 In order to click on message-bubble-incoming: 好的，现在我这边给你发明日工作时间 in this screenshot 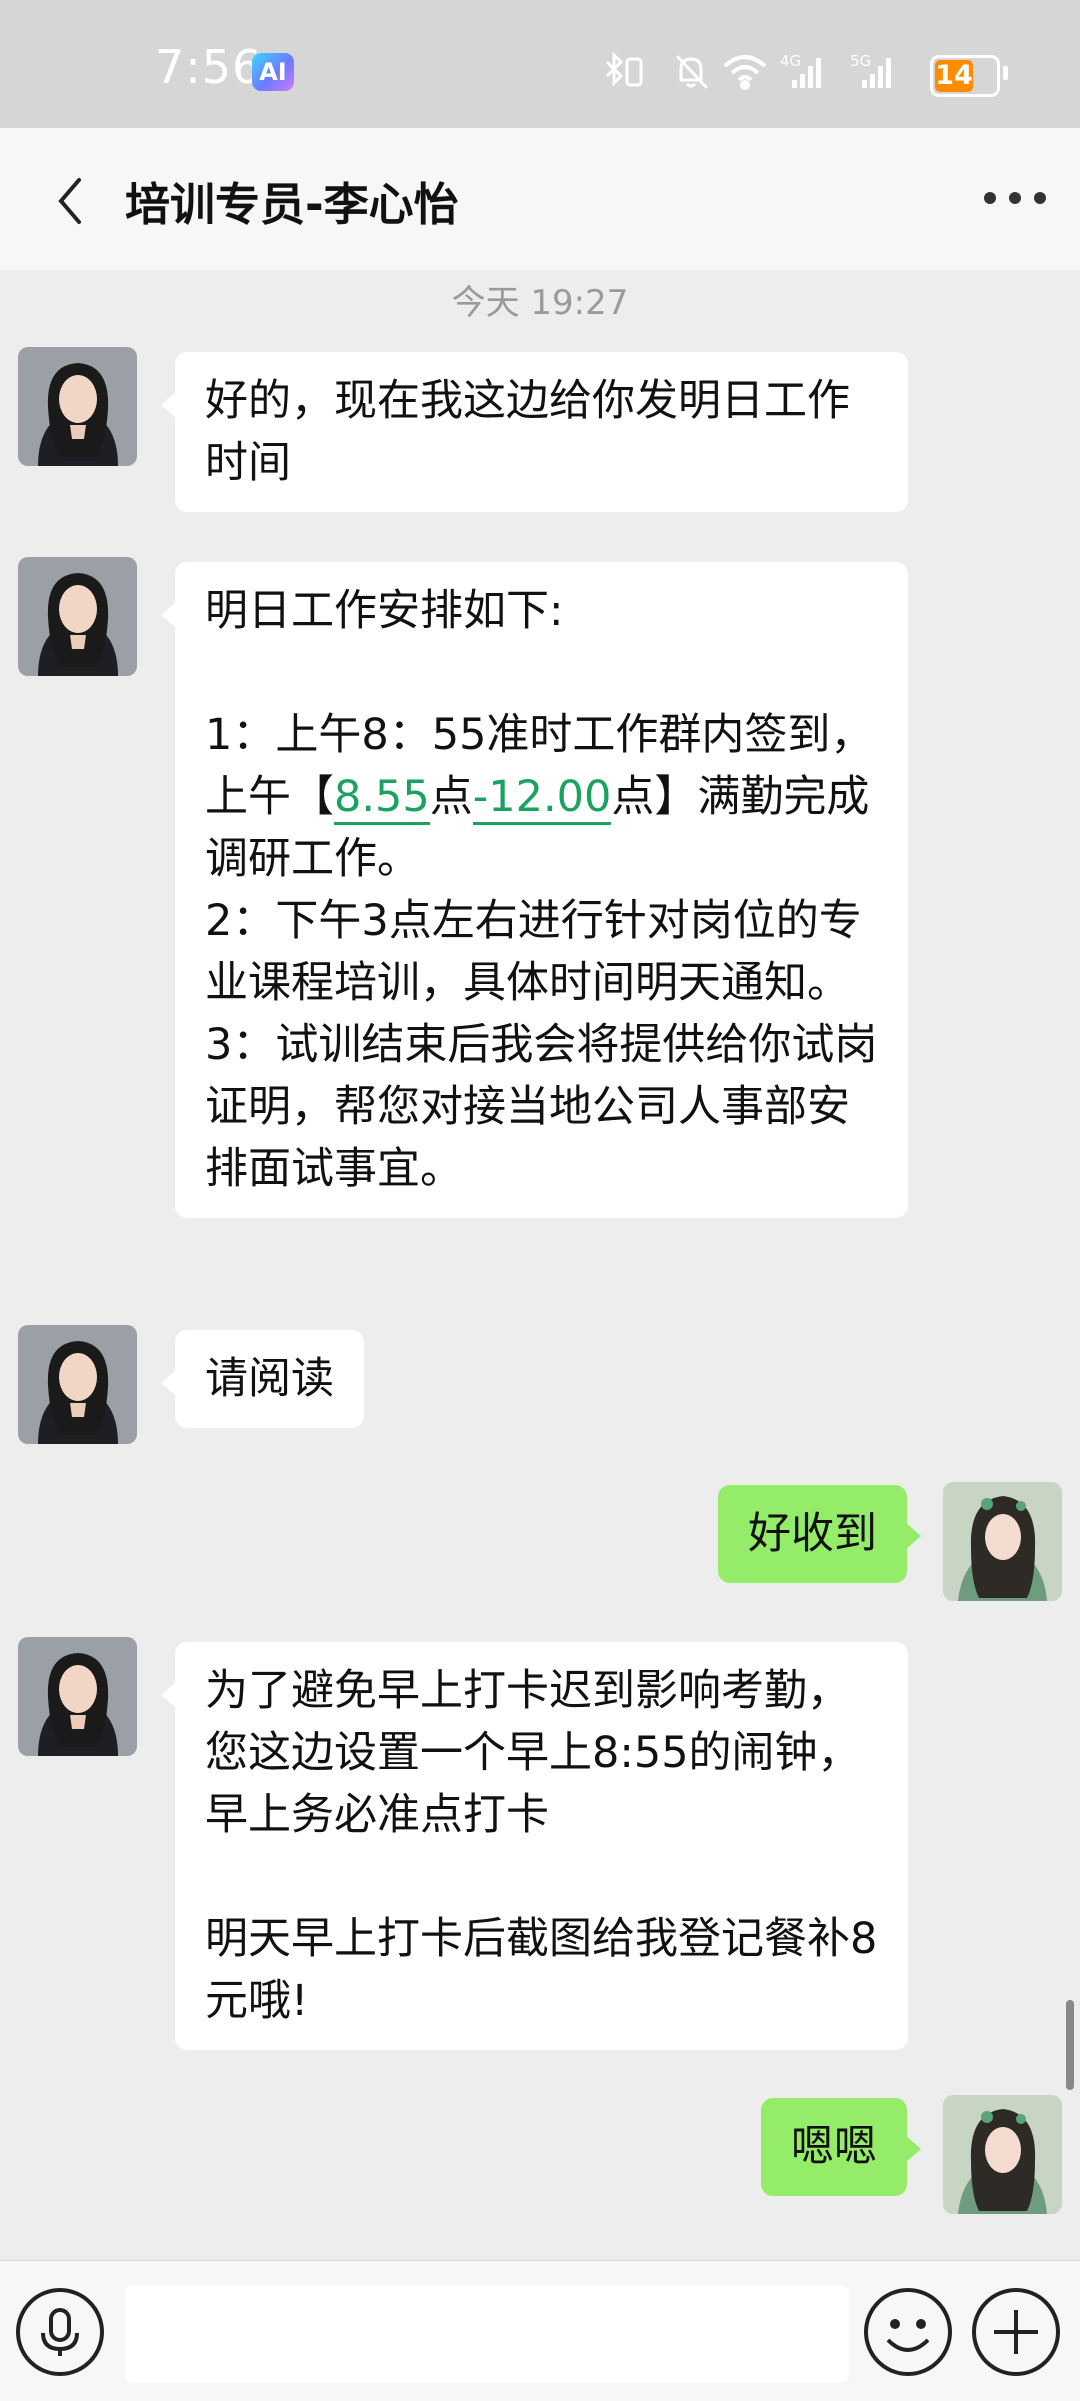, I will do `click(534, 432)`.